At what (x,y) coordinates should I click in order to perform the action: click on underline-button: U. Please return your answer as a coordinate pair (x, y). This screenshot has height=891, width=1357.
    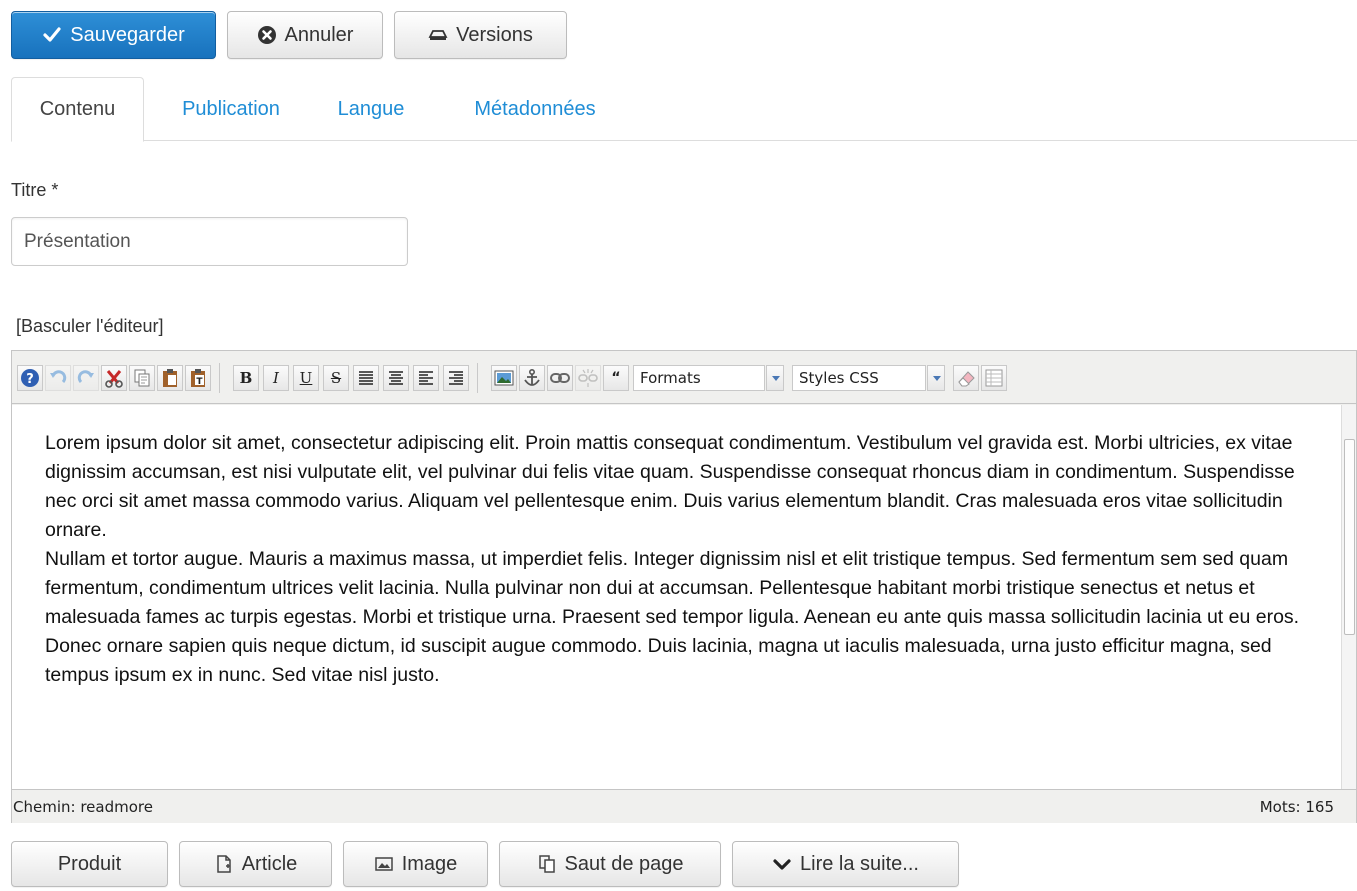
    Looking at the image, I should click on (306, 378).